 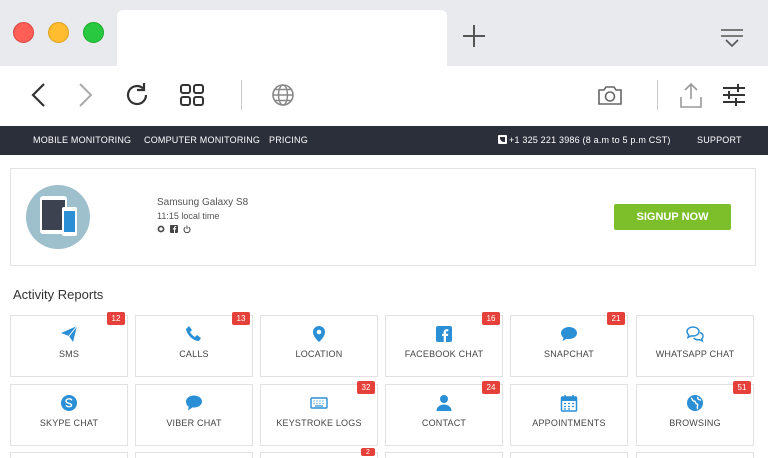 What do you see at coordinates (444, 344) in the screenshot?
I see `activity-tile-facebook-chat: FACEBOOK CHAT 16` at bounding box center [444, 344].